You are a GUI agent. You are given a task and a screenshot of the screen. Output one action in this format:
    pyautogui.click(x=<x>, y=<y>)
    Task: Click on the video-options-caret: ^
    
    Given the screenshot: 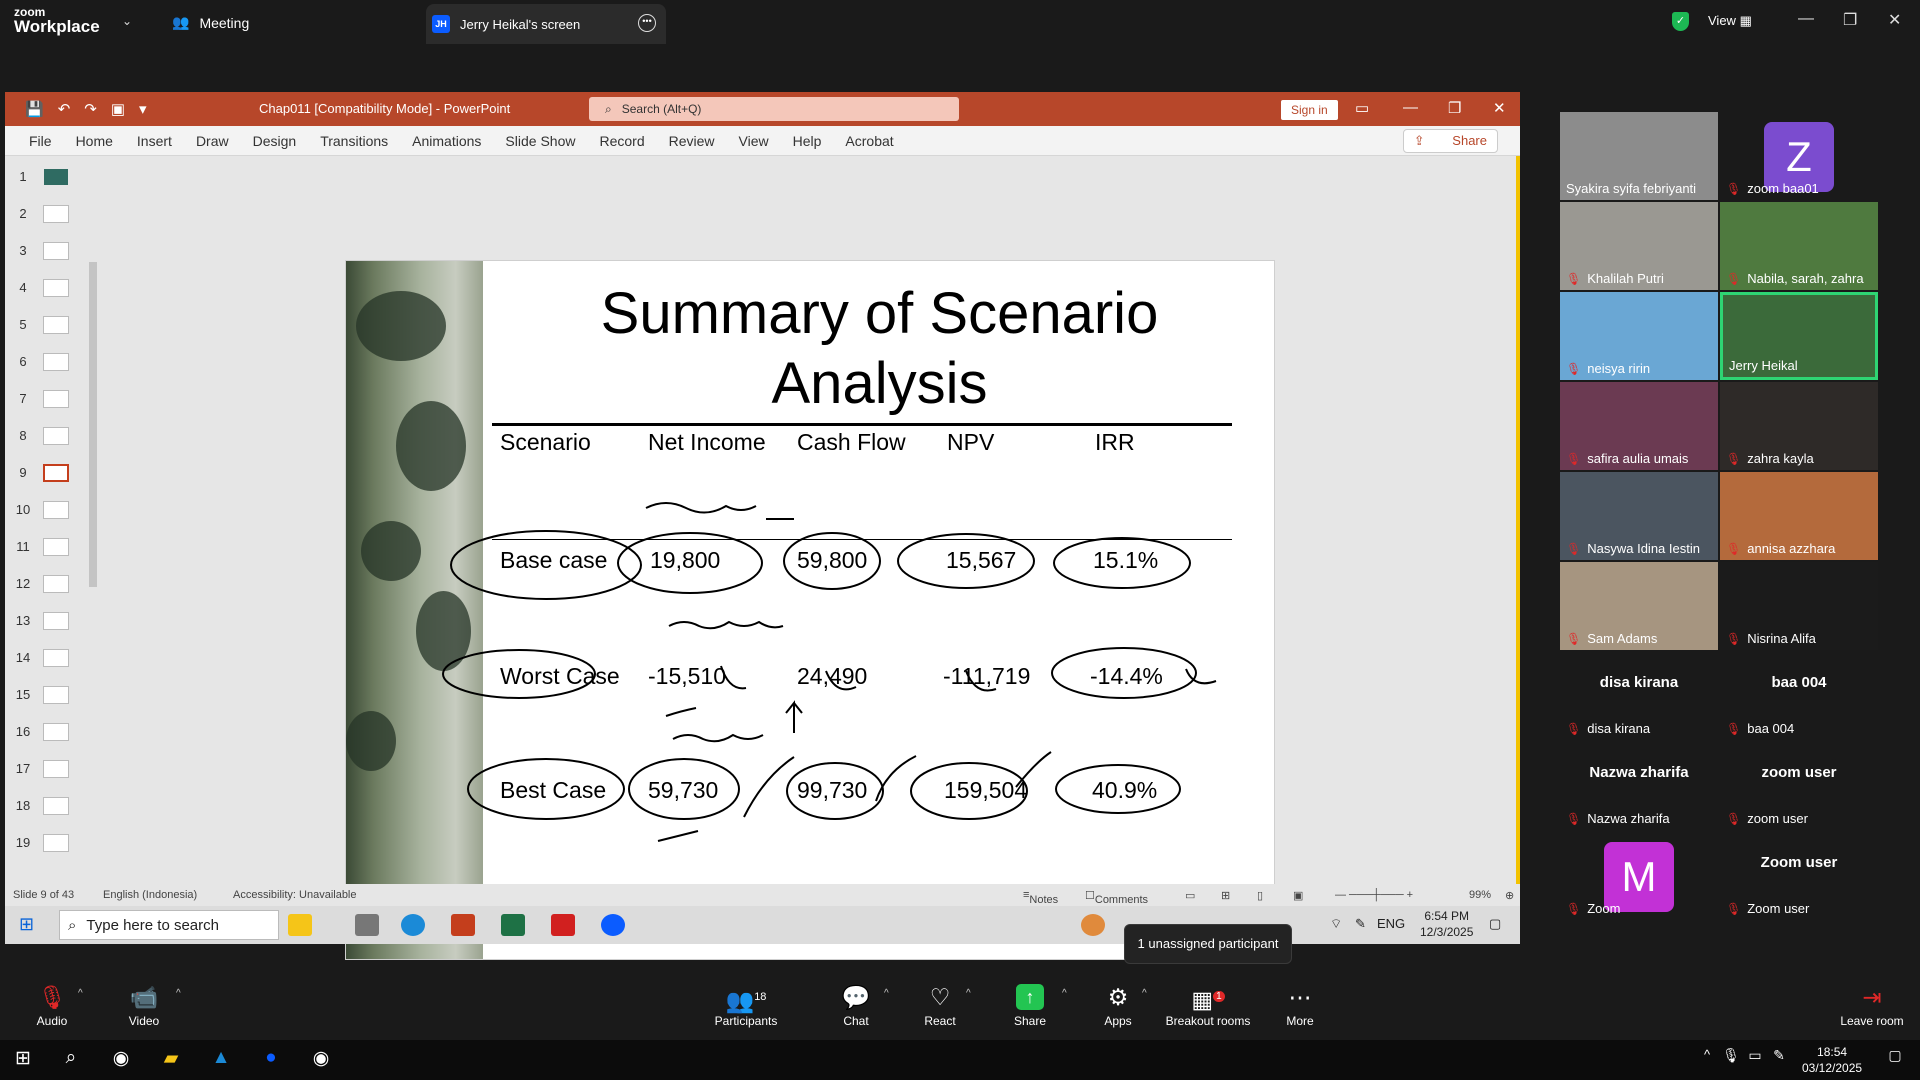 What is the action you would take?
    pyautogui.click(x=178, y=993)
    